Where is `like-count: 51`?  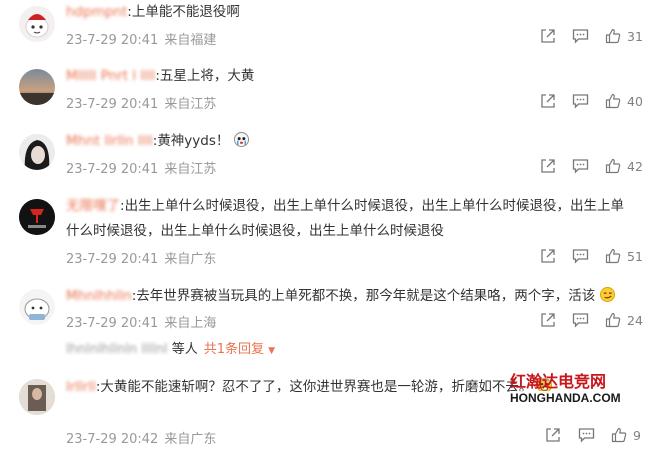 like-count: 51 is located at coordinates (635, 256).